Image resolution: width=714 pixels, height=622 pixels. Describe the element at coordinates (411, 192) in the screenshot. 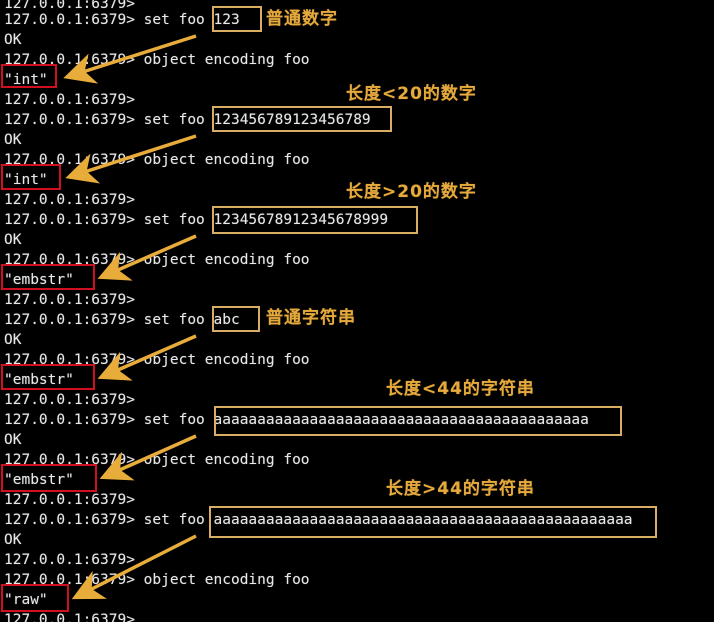

I see `annotation-label: 长度>20的数字` at that location.